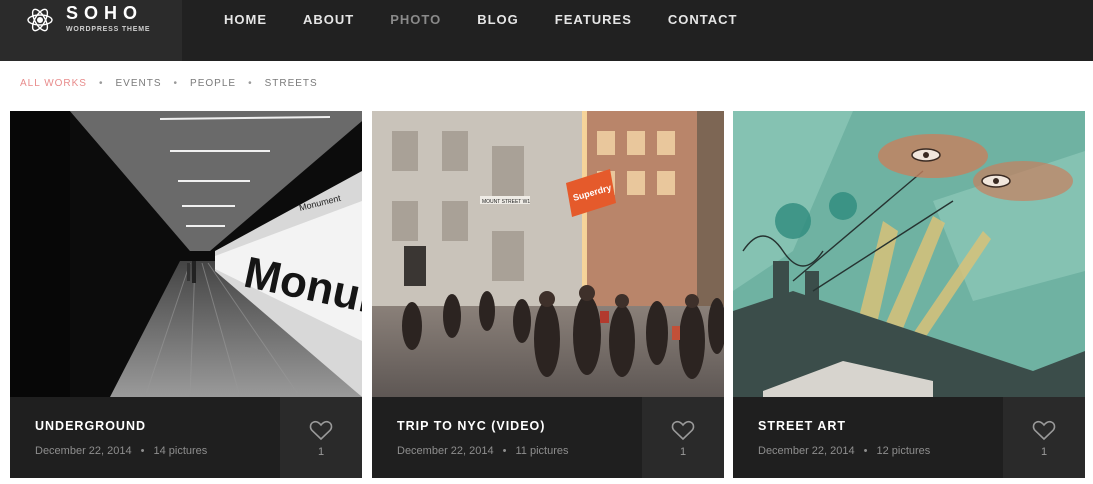  Describe the element at coordinates (213, 83) in the screenshot. I see `filter-people: PEOPLE` at that location.